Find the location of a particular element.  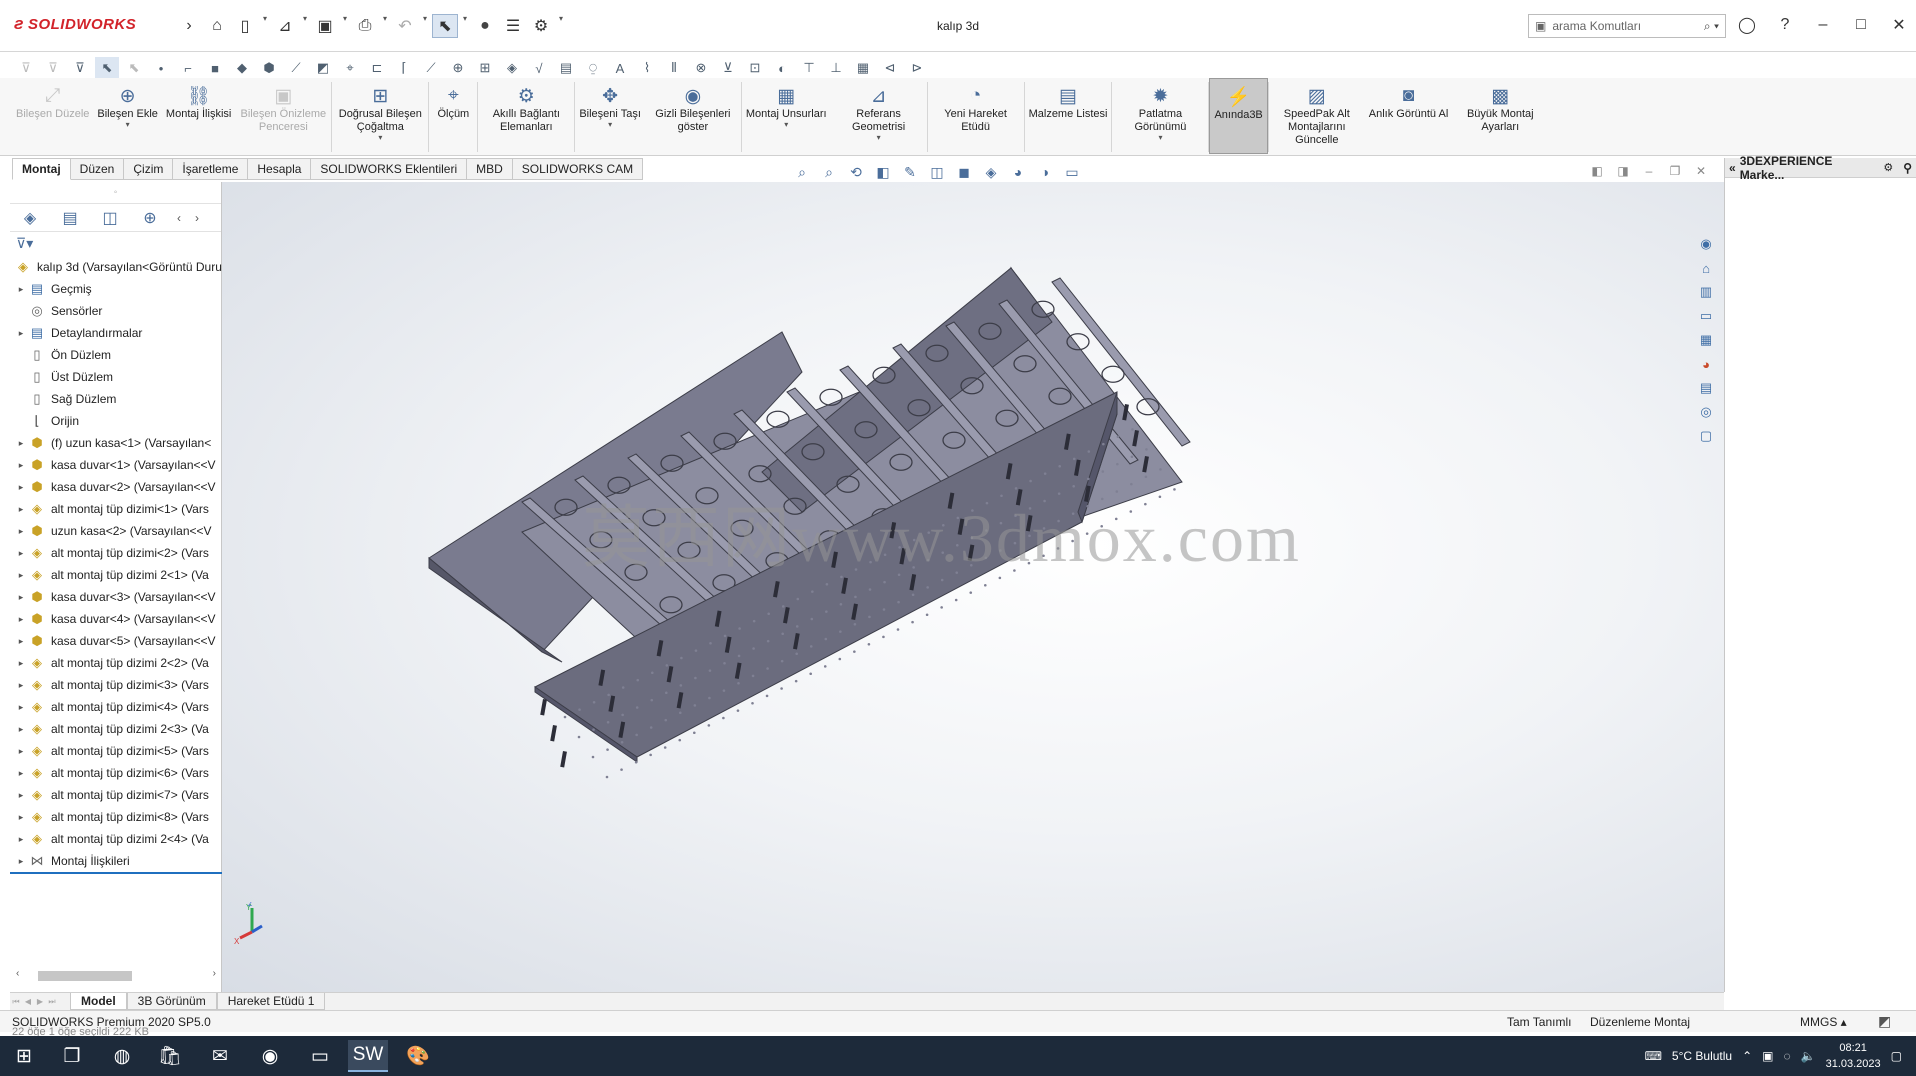

last-tab-icon: ⏭ is located at coordinates (52, 1002).